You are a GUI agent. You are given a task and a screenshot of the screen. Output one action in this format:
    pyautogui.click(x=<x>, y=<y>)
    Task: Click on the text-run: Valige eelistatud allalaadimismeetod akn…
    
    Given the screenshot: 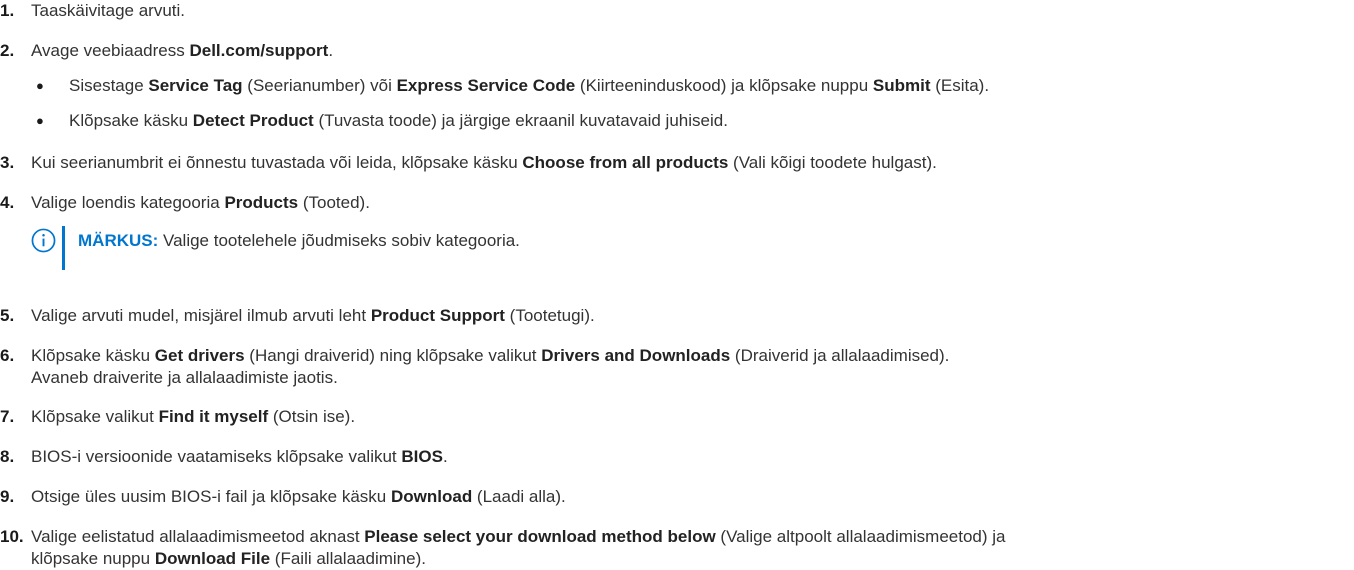 What is the action you would take?
    pyautogui.click(x=198, y=536)
    